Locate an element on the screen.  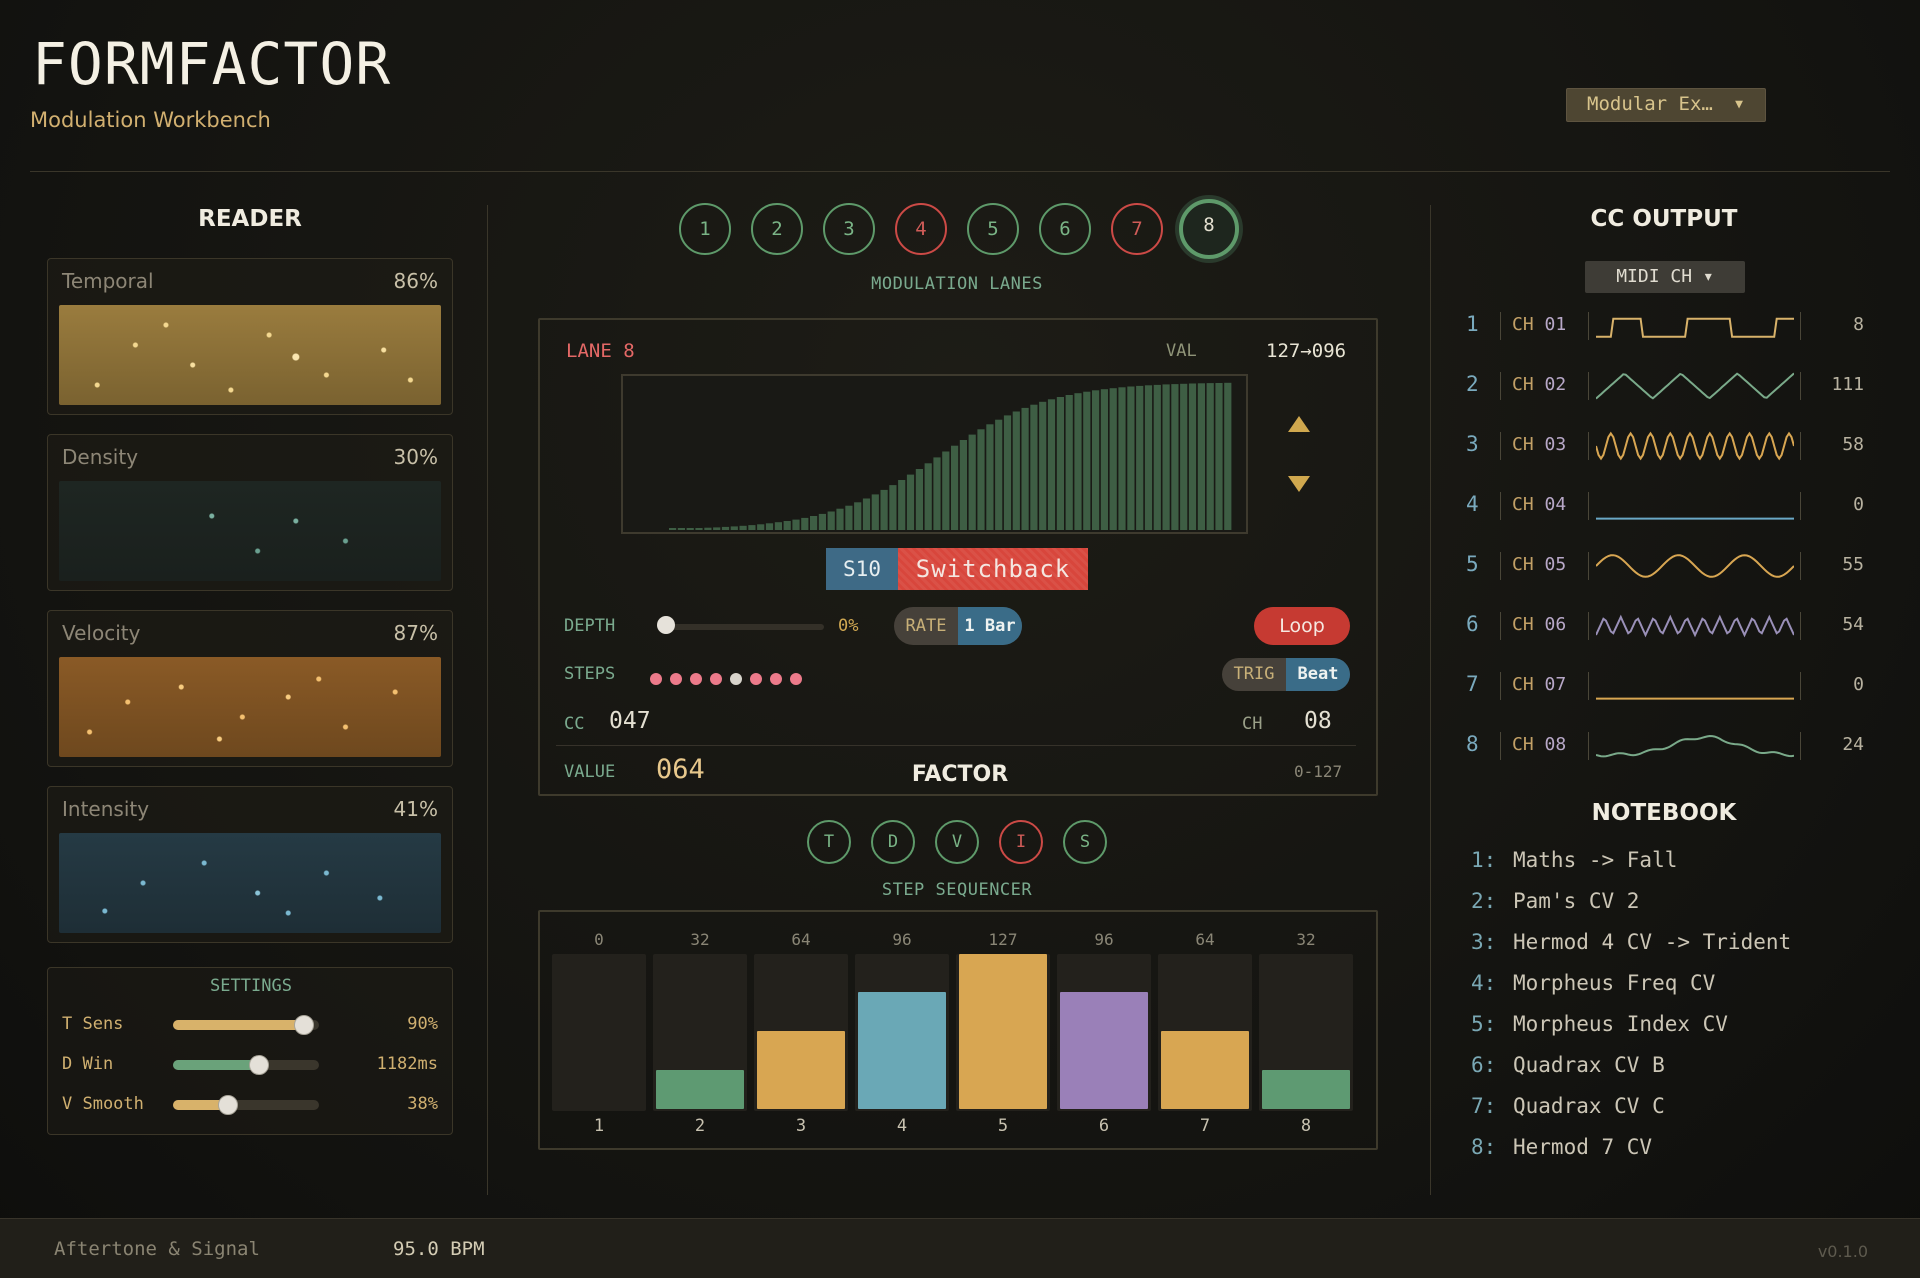
steps-label: STEPS is located at coordinates (590, 674).